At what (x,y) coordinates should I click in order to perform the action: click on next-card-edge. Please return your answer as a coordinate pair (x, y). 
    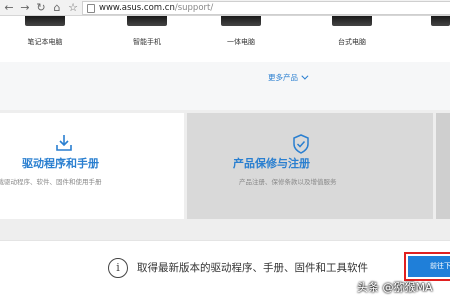
    Looking at the image, I should click on (443, 166).